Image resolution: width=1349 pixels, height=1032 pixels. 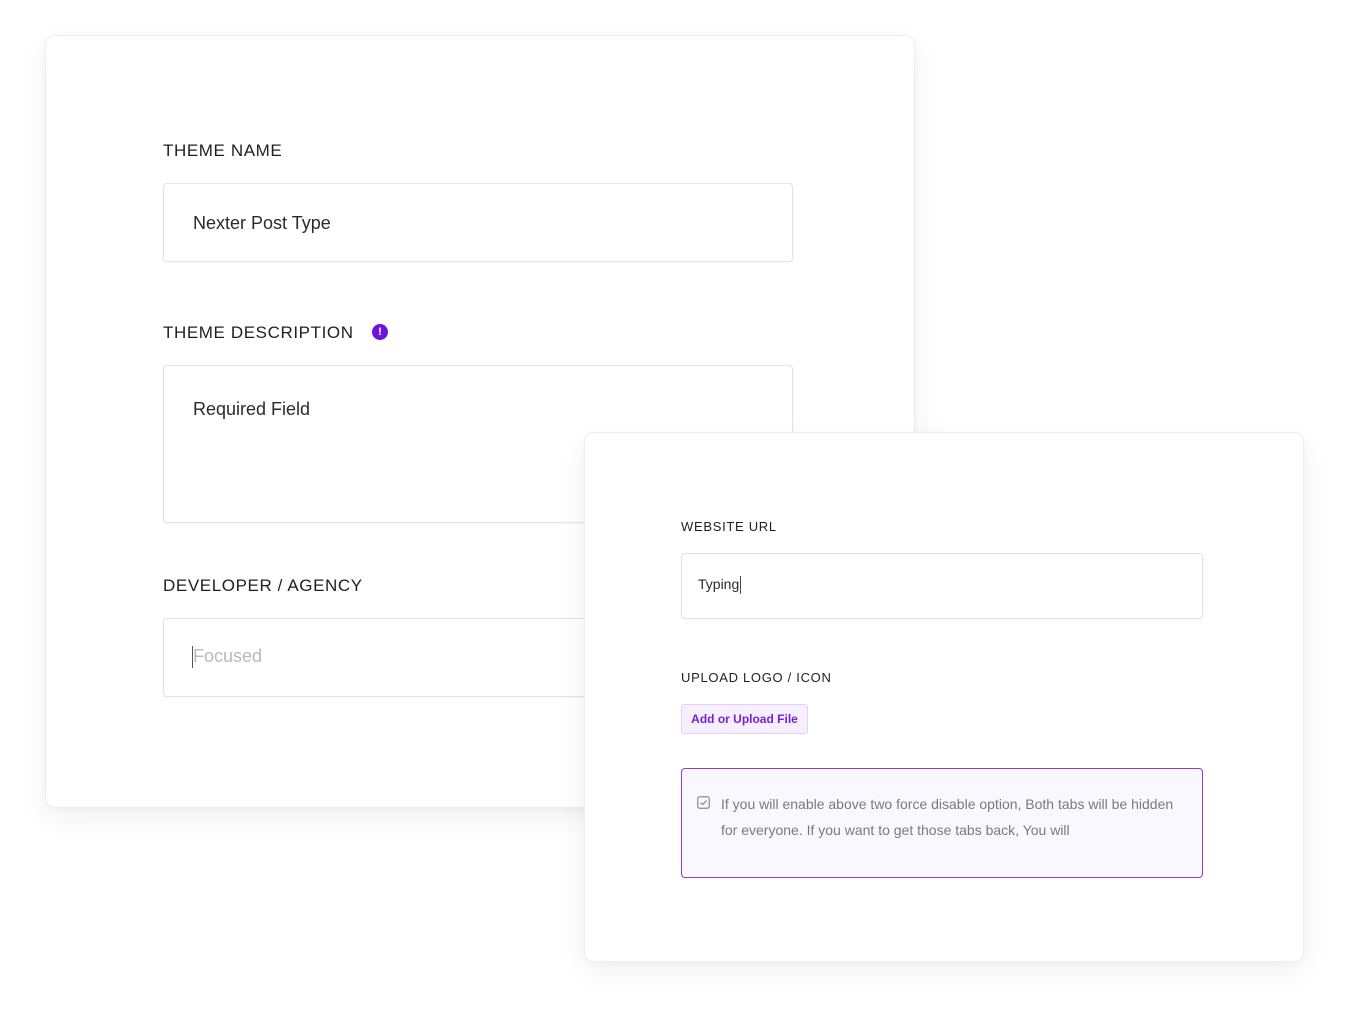 What do you see at coordinates (729, 526) in the screenshot?
I see `website-url-label: WEBSITE URL` at bounding box center [729, 526].